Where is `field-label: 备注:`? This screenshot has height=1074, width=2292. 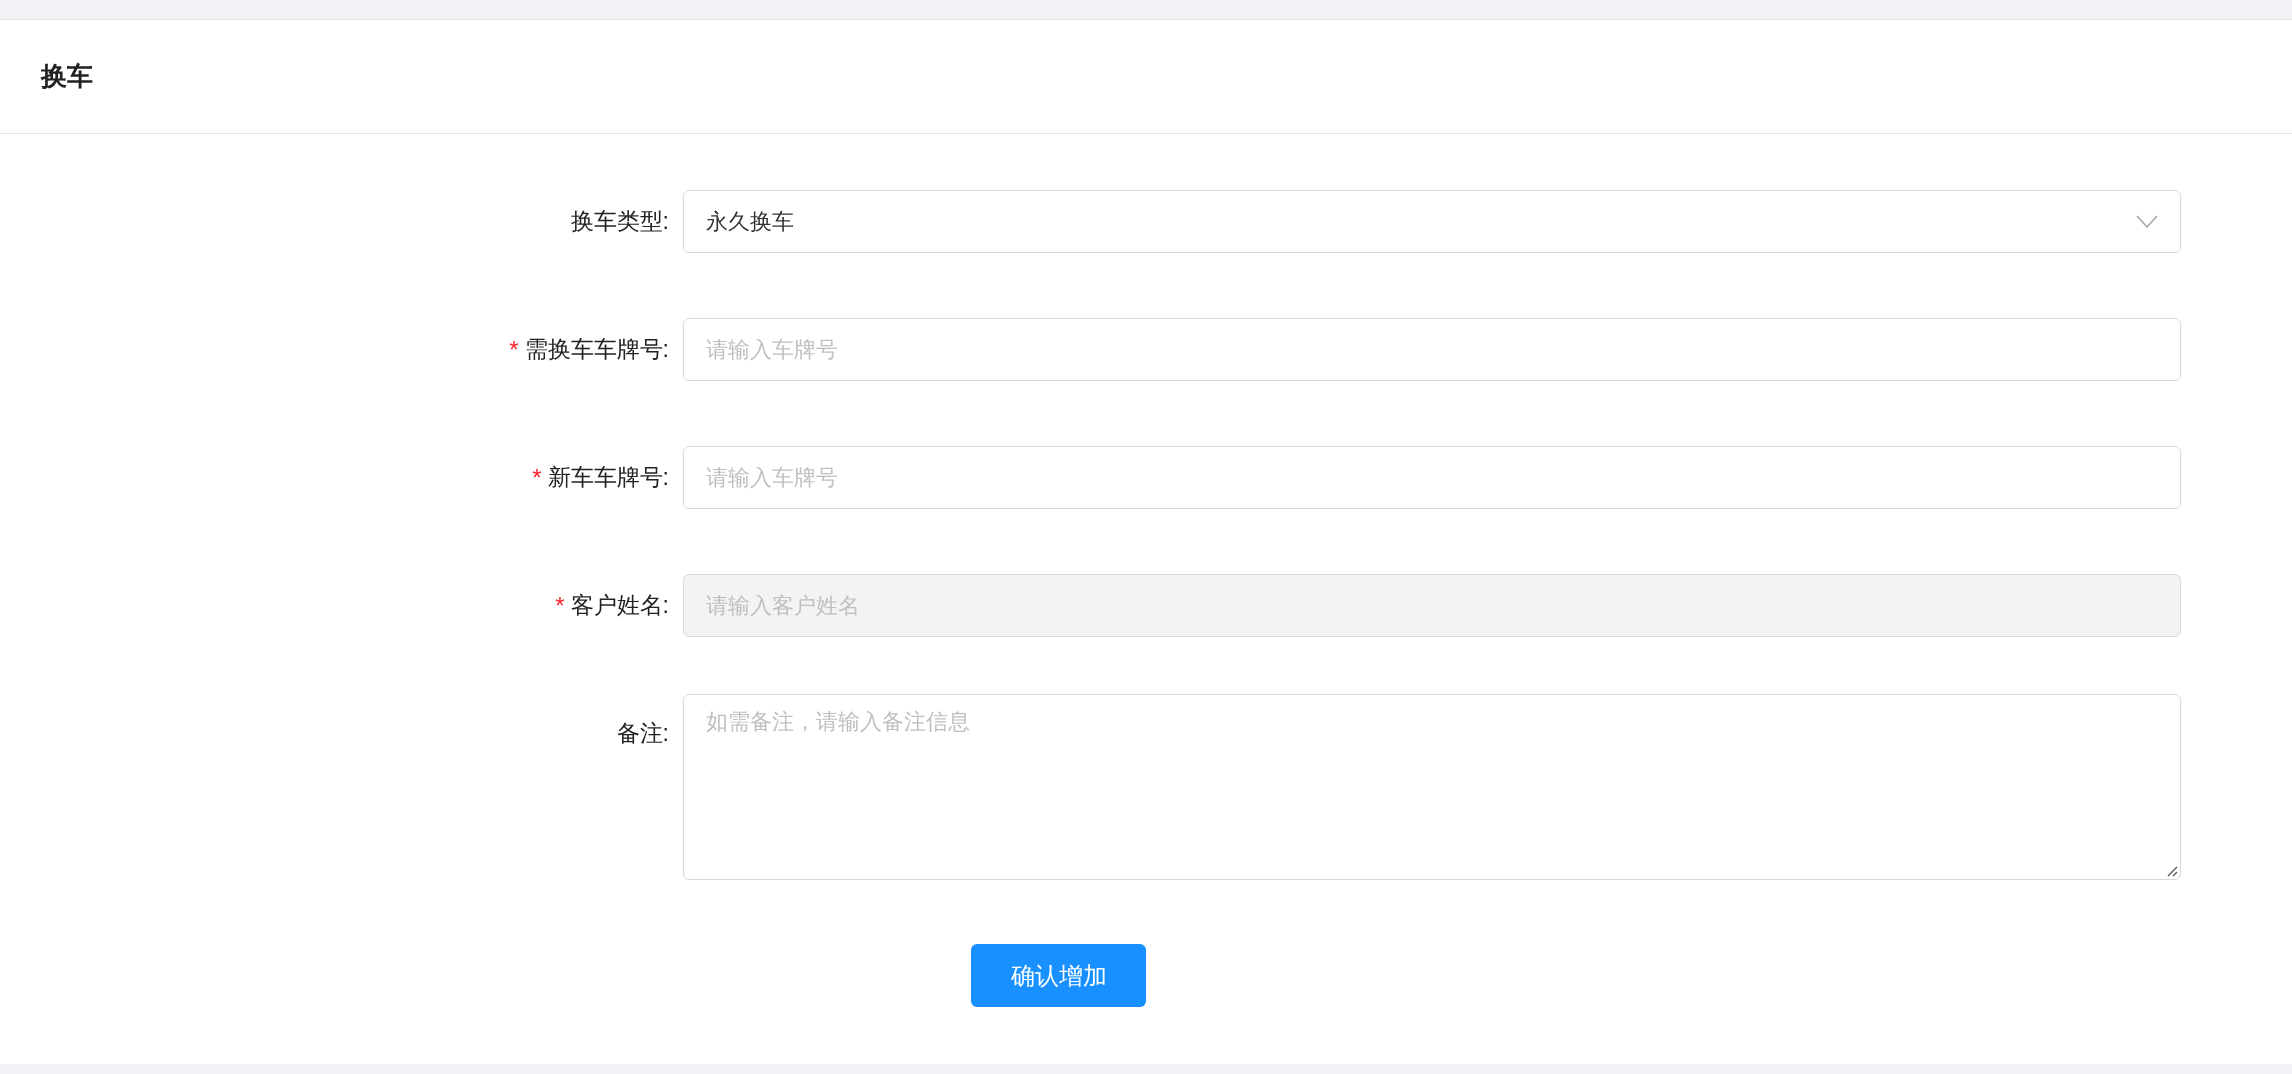
field-label: 备注: is located at coordinates (642, 733).